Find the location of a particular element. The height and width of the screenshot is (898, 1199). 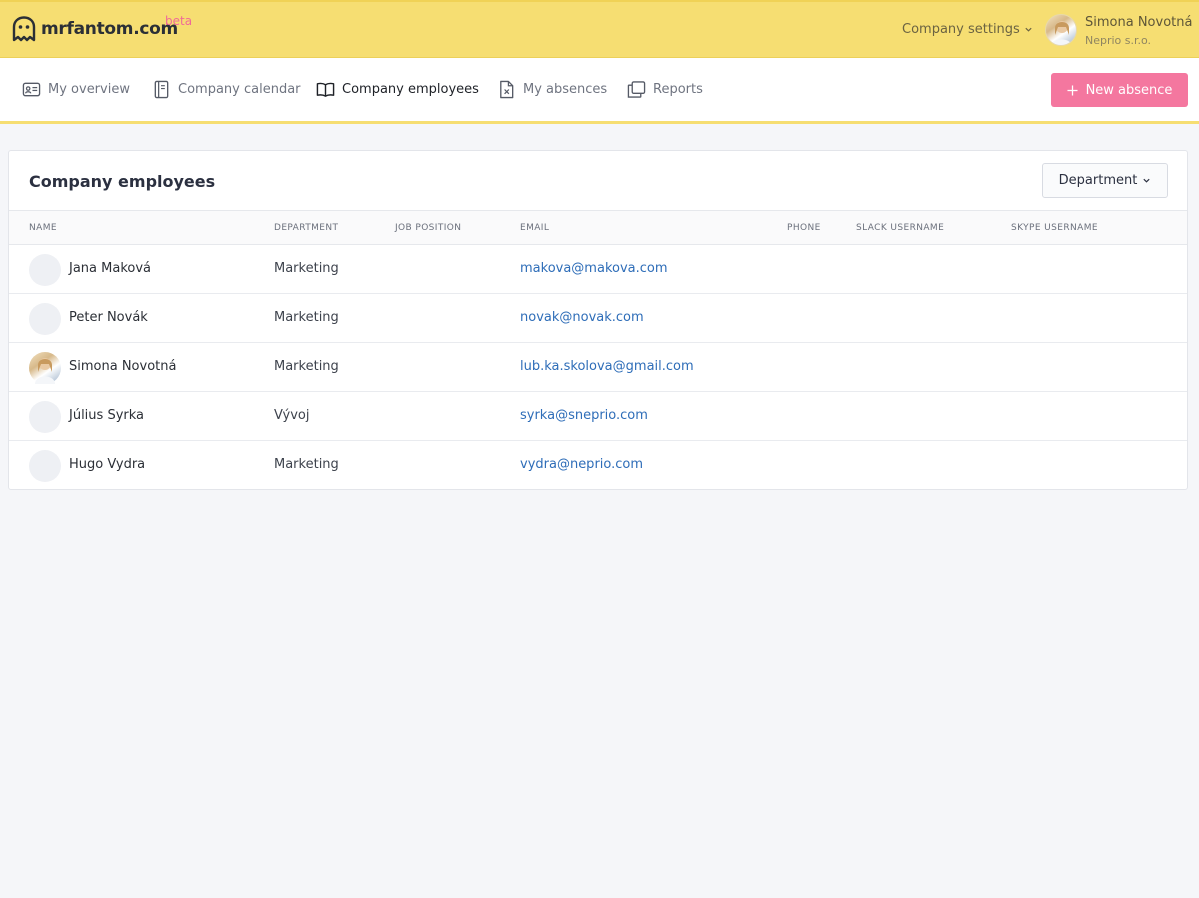

folders-icon is located at coordinates (636, 89).